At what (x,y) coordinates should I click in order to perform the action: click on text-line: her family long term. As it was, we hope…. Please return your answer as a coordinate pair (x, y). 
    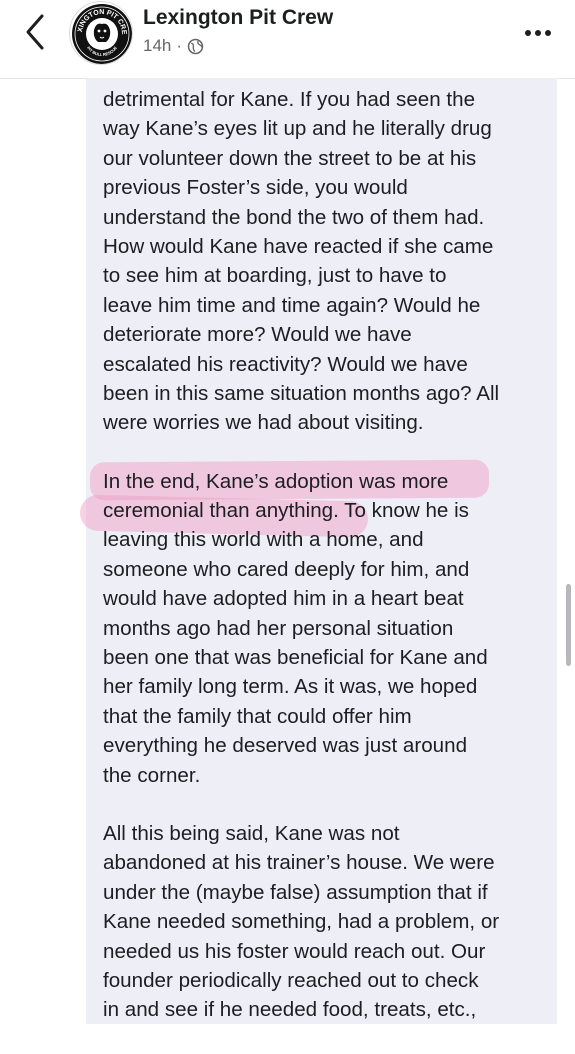
    Looking at the image, I should click on (290, 687).